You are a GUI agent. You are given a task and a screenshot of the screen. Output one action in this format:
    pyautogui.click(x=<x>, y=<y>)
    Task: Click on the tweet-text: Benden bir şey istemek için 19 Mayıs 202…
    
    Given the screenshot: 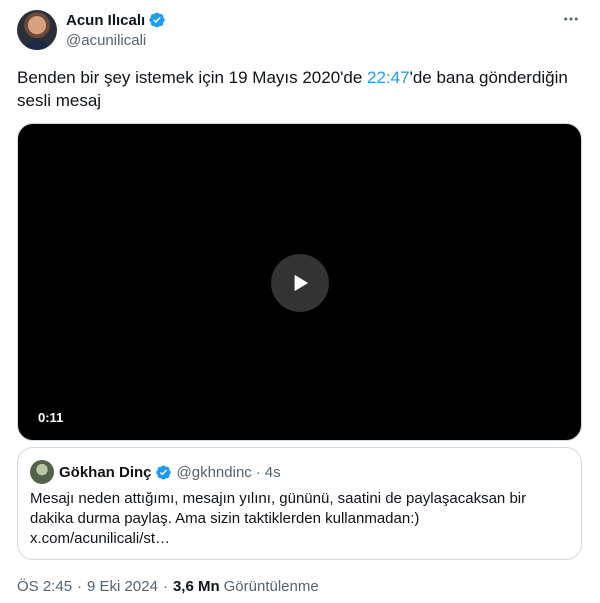 What is the action you would take?
    pyautogui.click(x=302, y=89)
    